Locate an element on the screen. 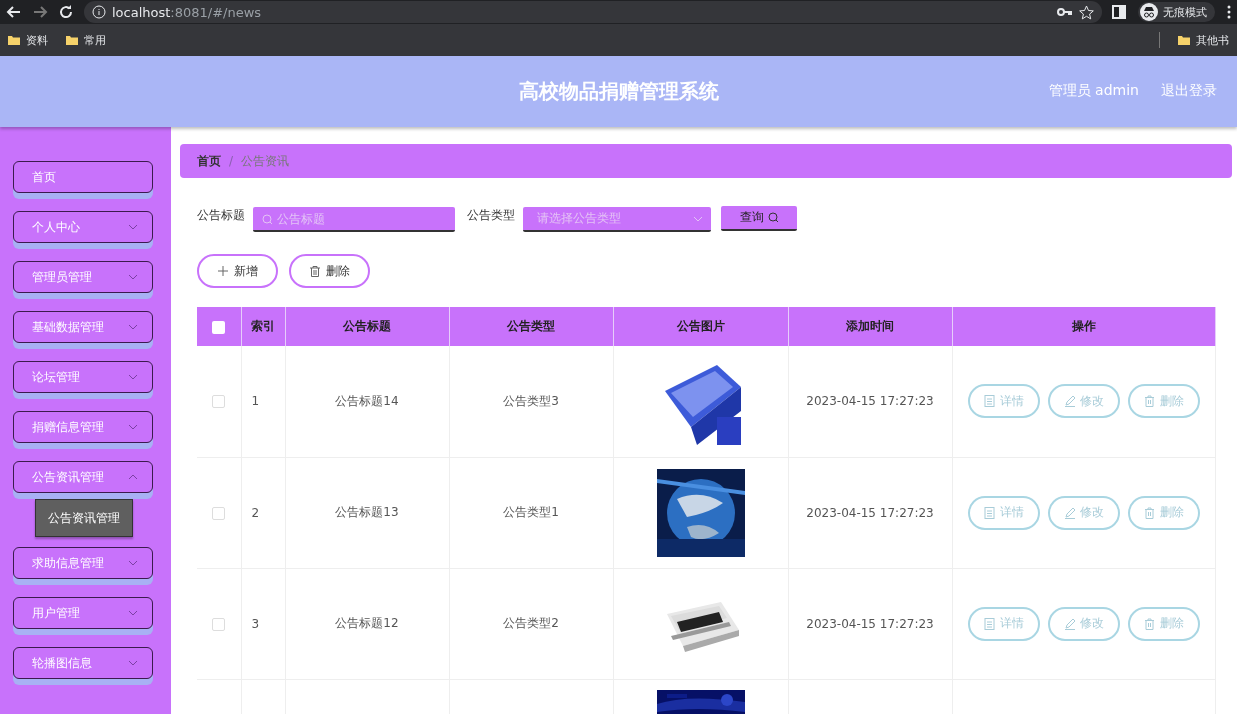 Image resolution: width=1237 pixels, height=714 pixels. app-title: 高校物品捐赠管理系统 is located at coordinates (618, 91).